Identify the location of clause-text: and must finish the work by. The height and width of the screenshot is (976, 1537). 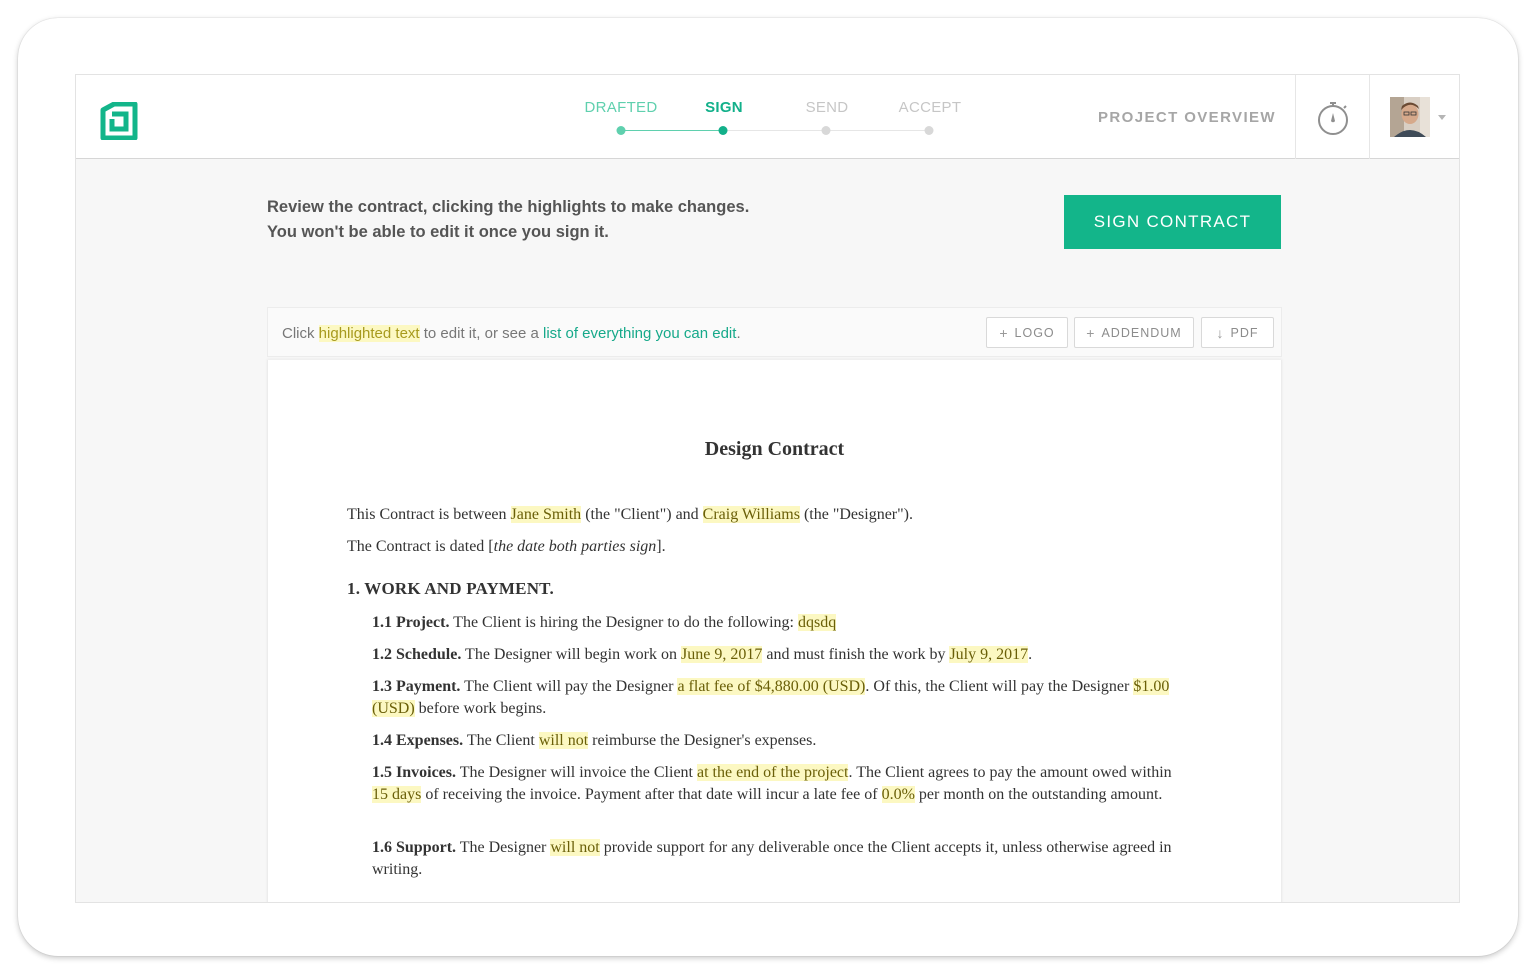
(856, 654).